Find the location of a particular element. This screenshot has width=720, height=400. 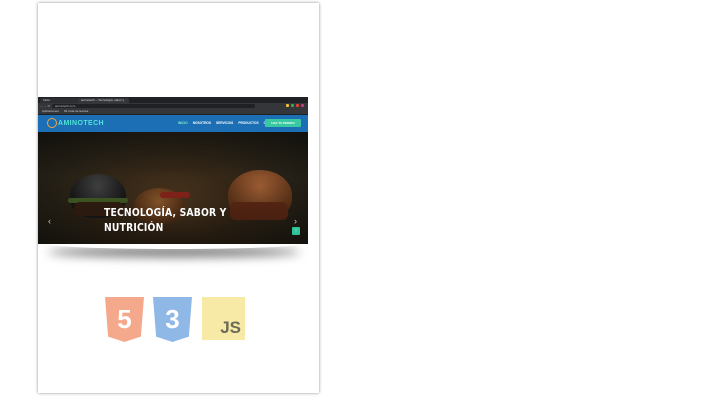

hero-title: TECNOLOGÍA, SABOR Y NUTRICIÓN is located at coordinates (165, 220).